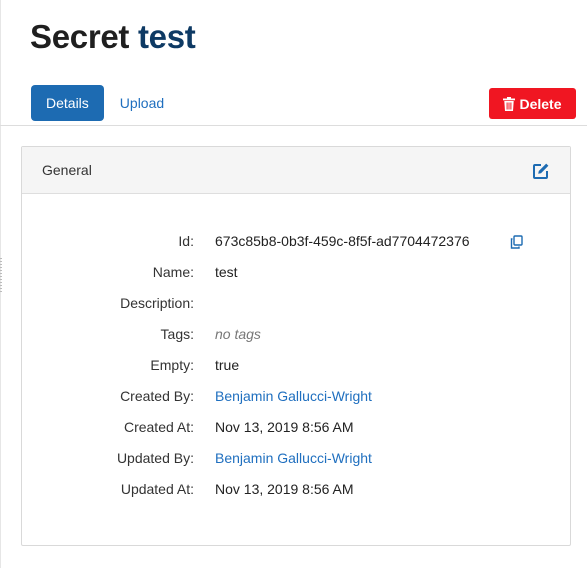  What do you see at coordinates (297, 272) in the screenshot?
I see `field-name: Name: test` at bounding box center [297, 272].